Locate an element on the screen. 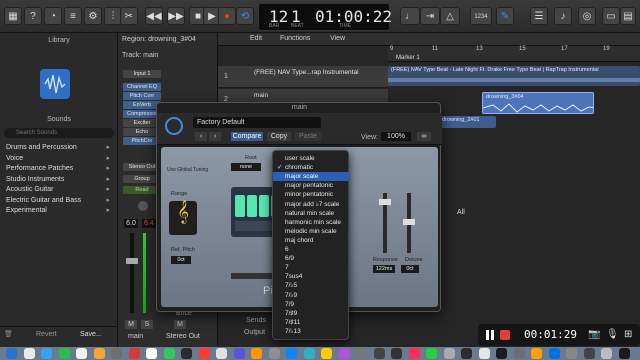 This screenshot has width=640, height=360. note-icon: ♪ is located at coordinates (563, 16).